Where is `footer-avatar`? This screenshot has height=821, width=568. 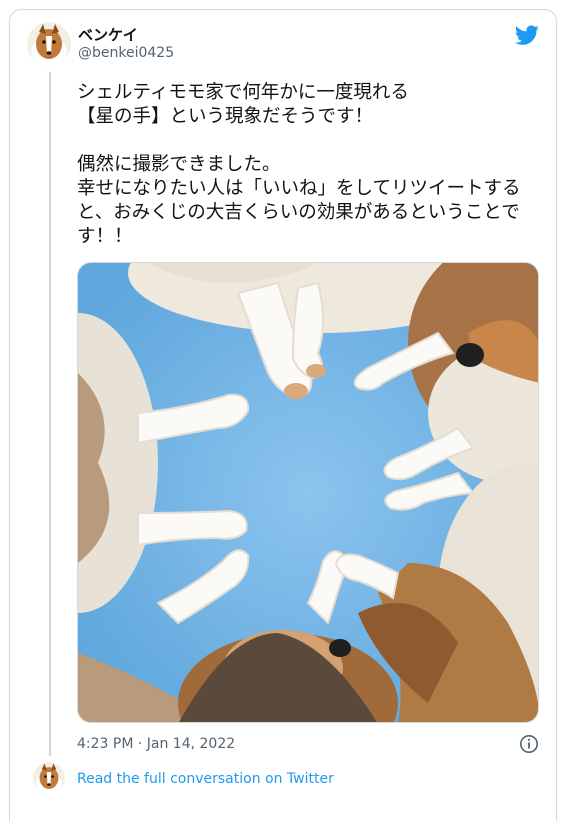
footer-avatar is located at coordinates (49, 778).